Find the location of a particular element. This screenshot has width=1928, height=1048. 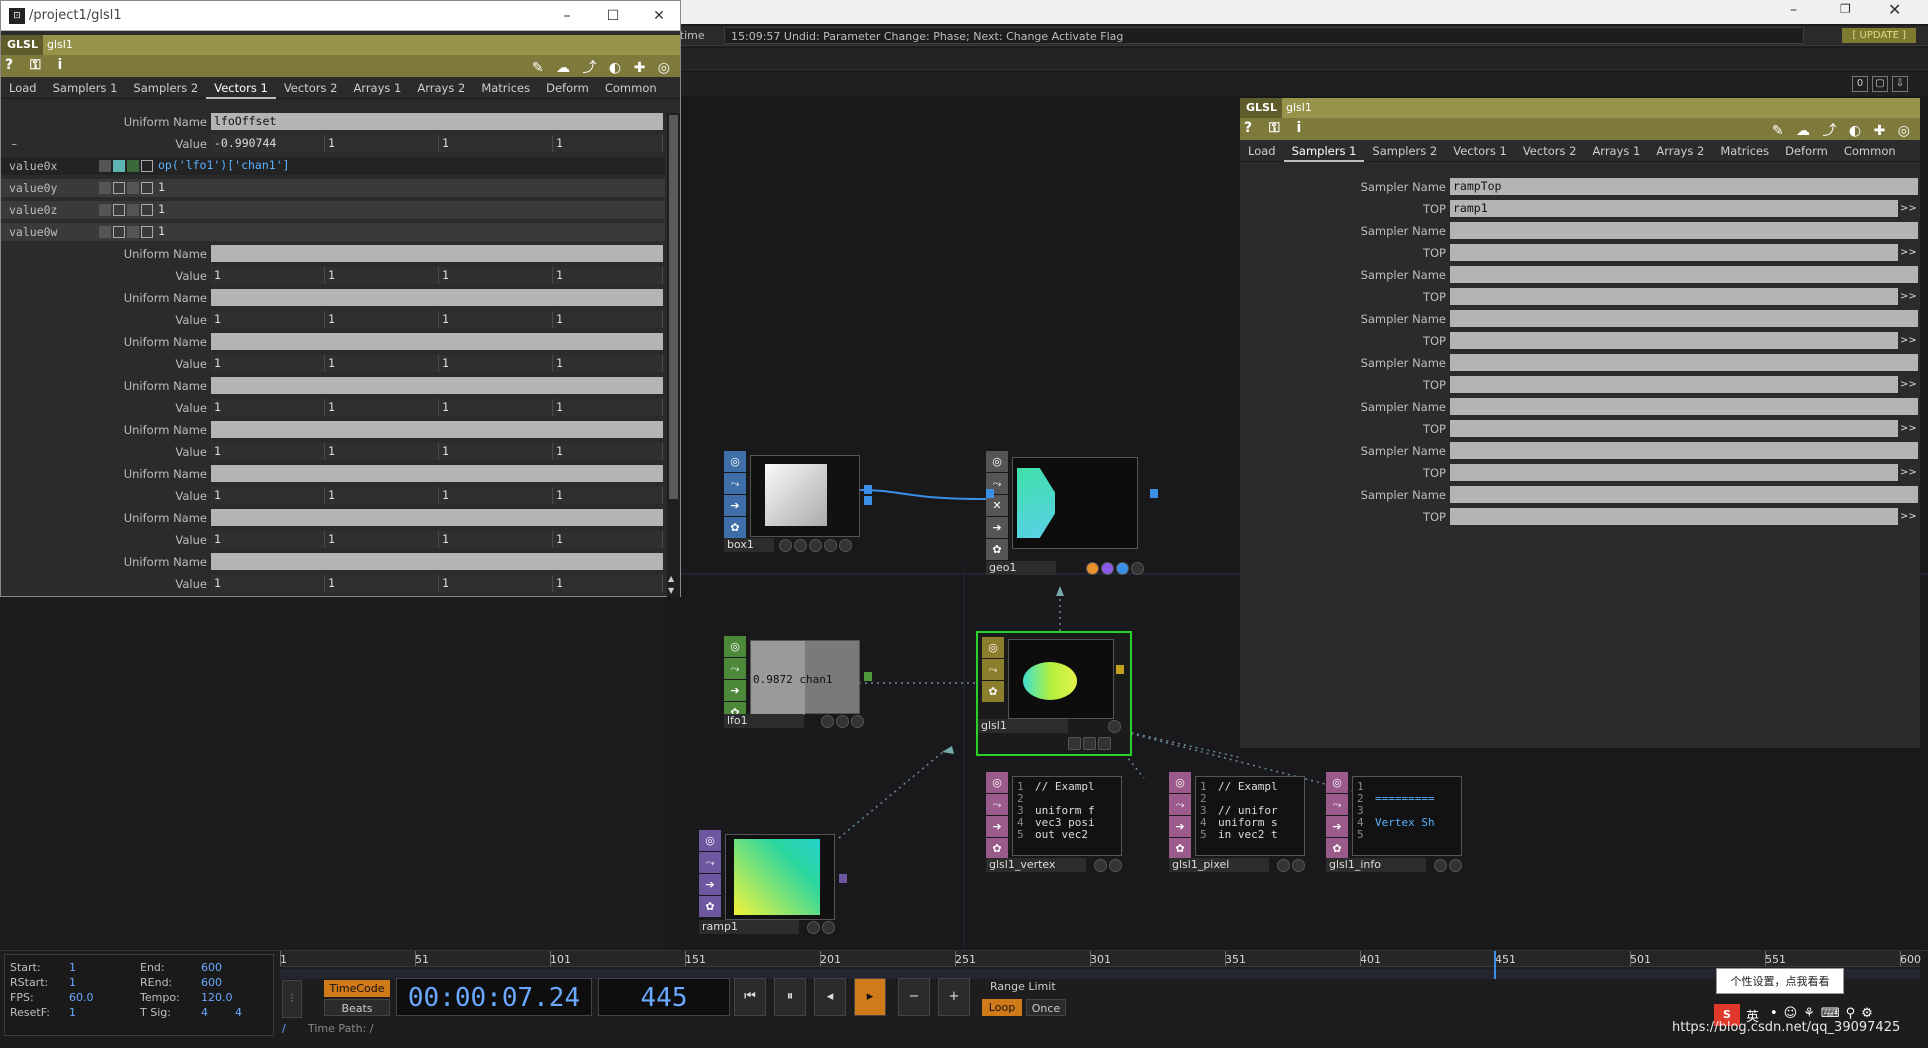

node-label: geo1 is located at coordinates (1021, 568).